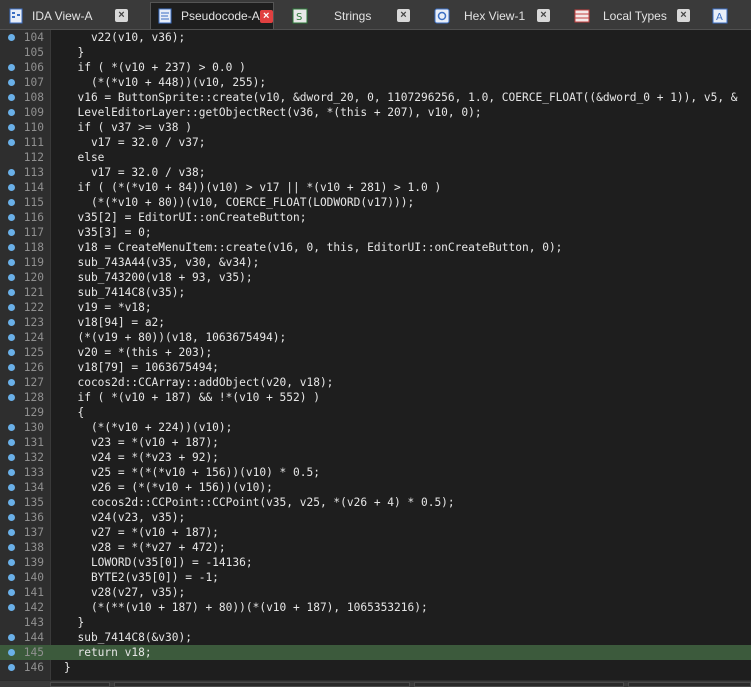 The height and width of the screenshot is (687, 751). I want to click on code-line: 116 v35[2] = EditorUI::onCreateButton;, so click(375, 217).